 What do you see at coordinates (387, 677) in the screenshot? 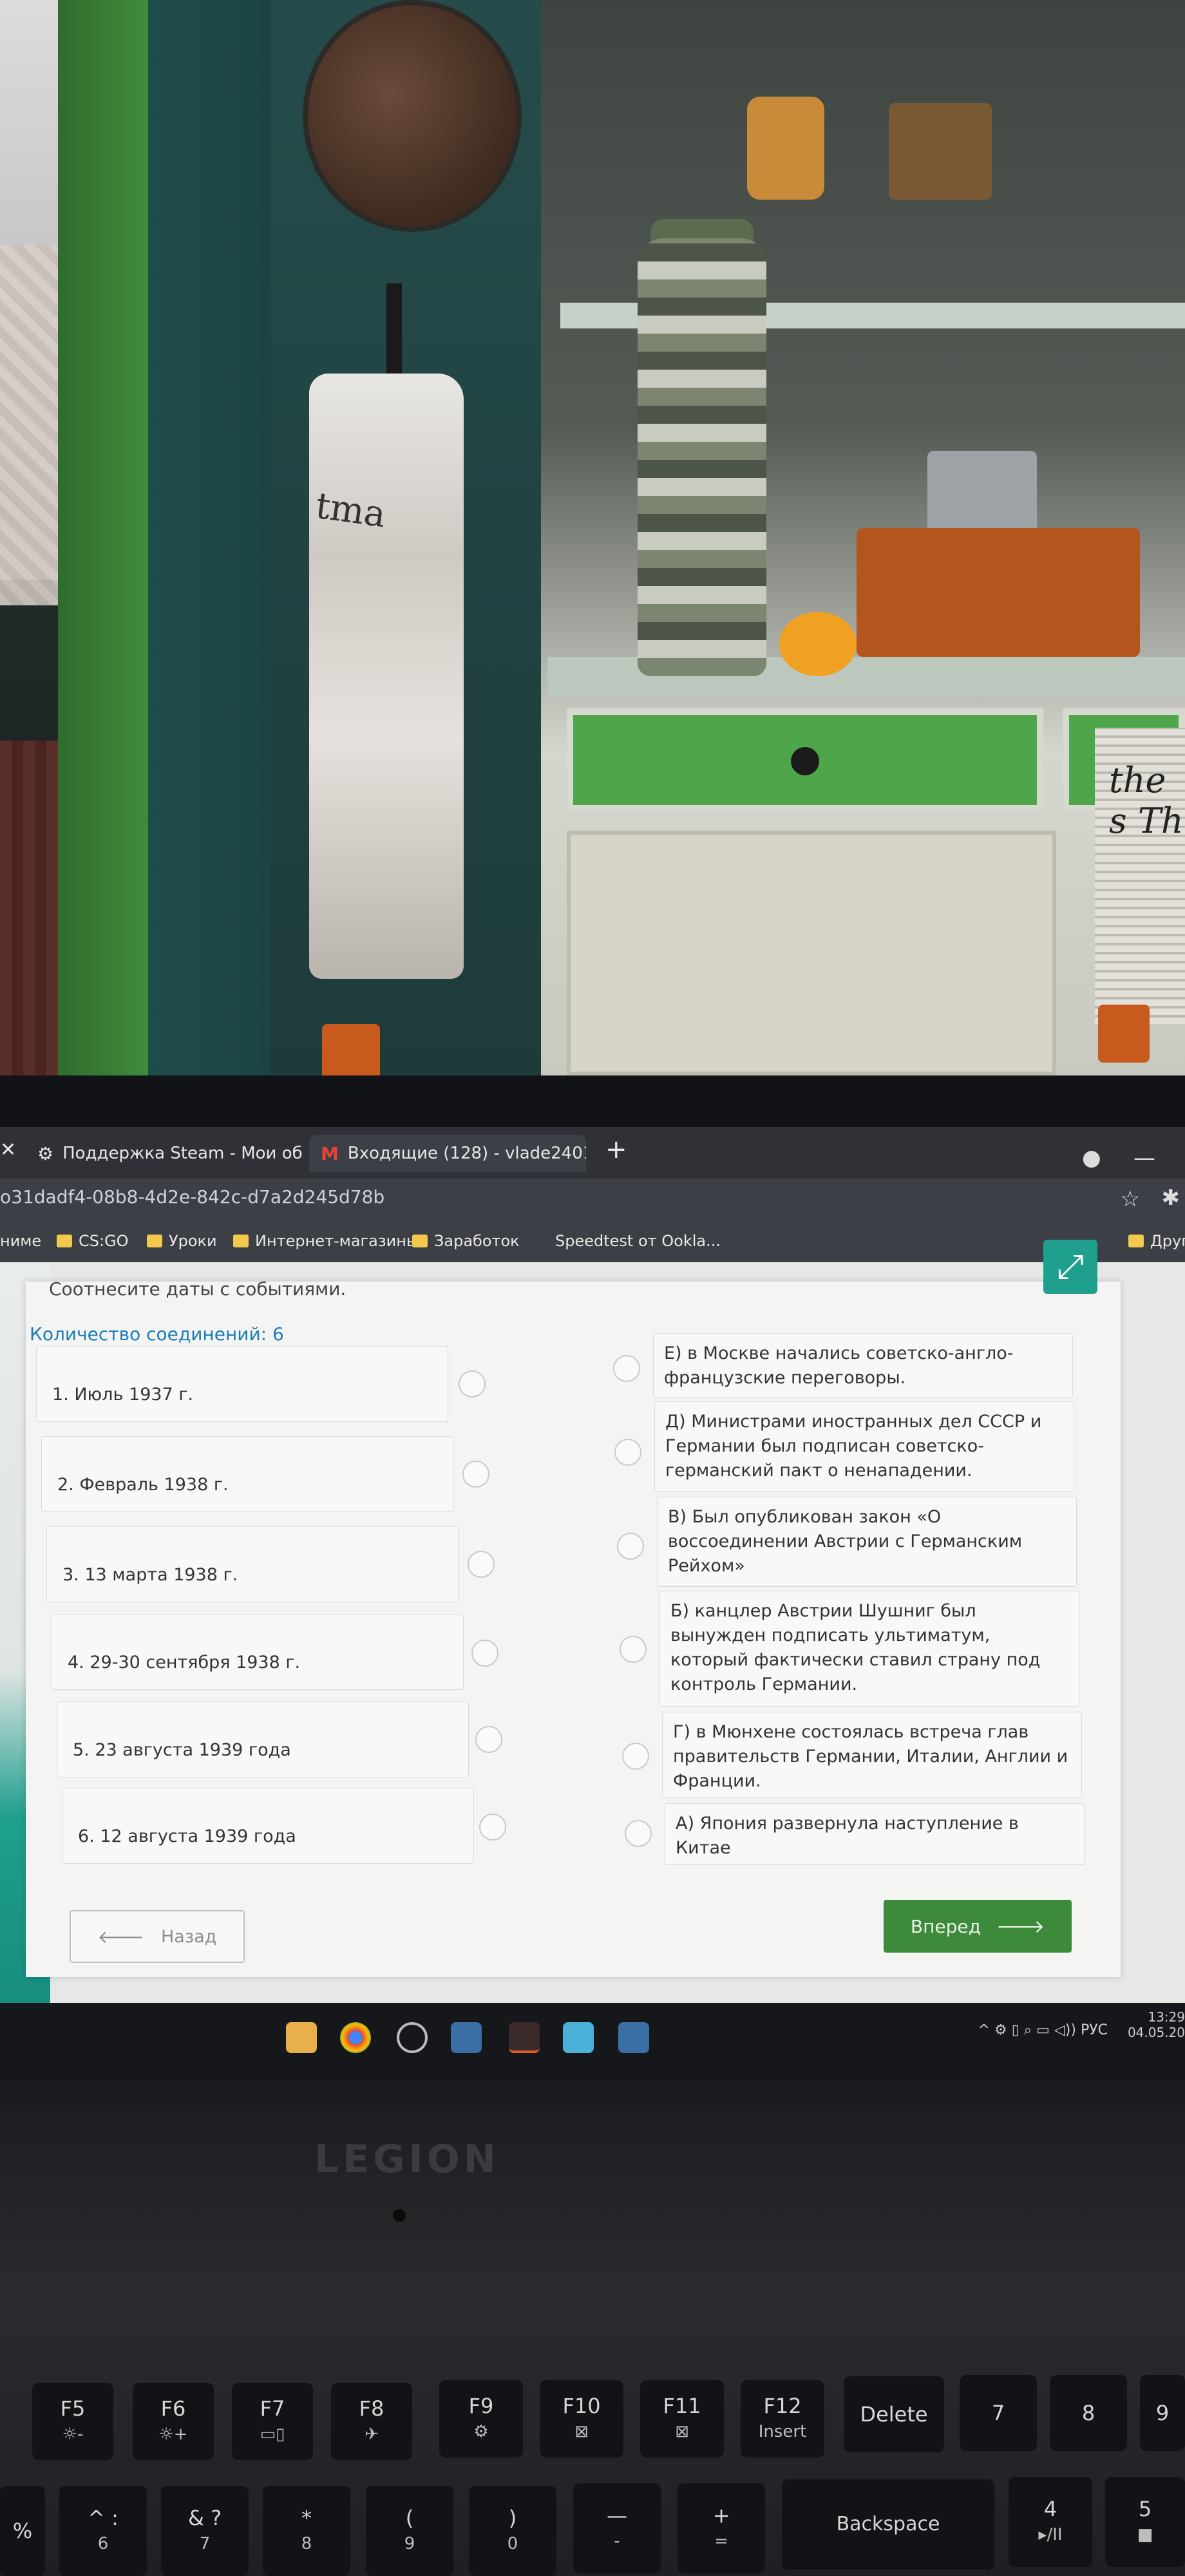
I see `hanging-bag` at bounding box center [387, 677].